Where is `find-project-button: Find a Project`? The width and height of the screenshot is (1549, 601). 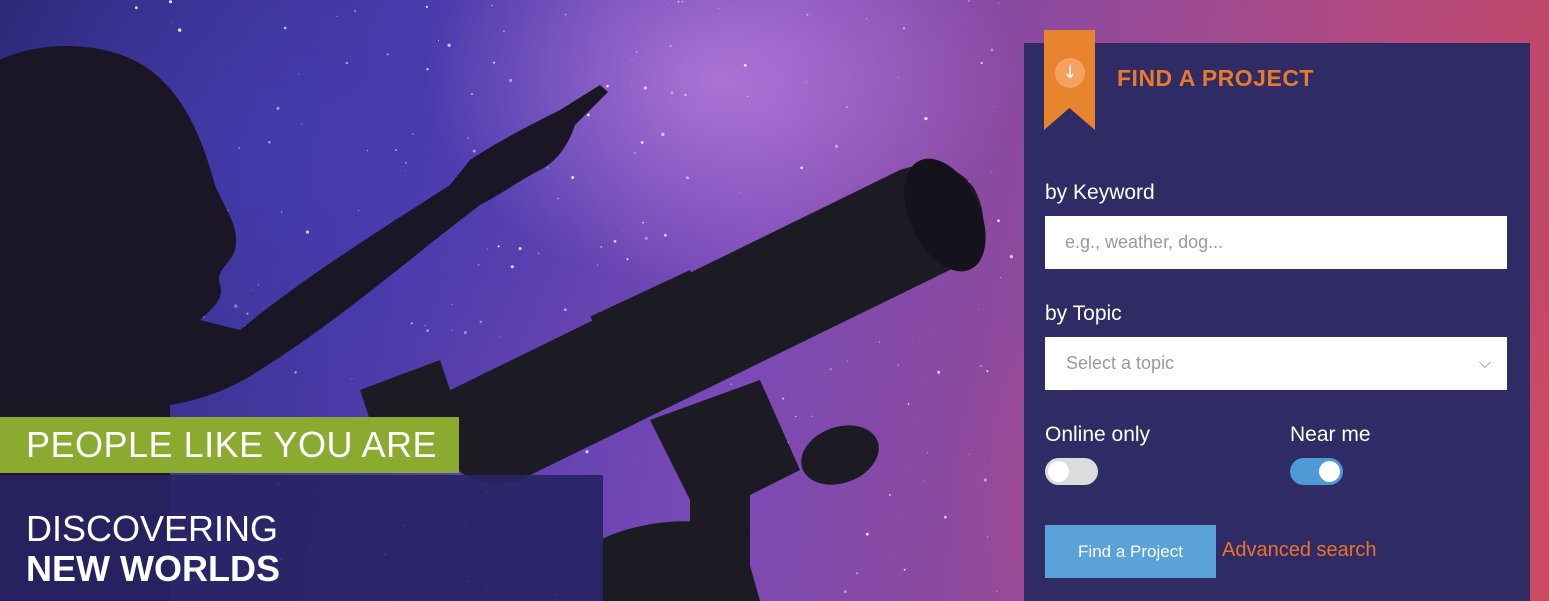 find-project-button: Find a Project is located at coordinates (1130, 551).